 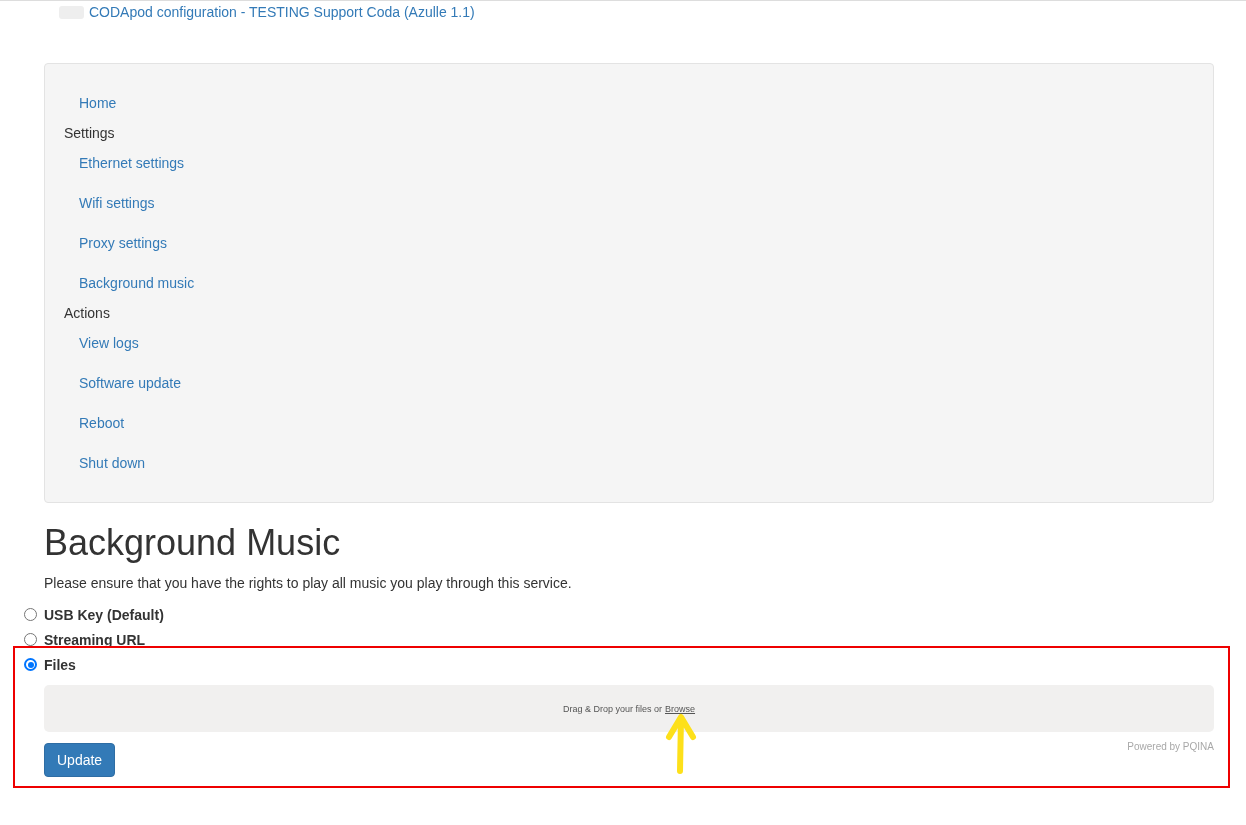 I want to click on powered-by-text: Powered by PQINA, so click(x=1170, y=746).